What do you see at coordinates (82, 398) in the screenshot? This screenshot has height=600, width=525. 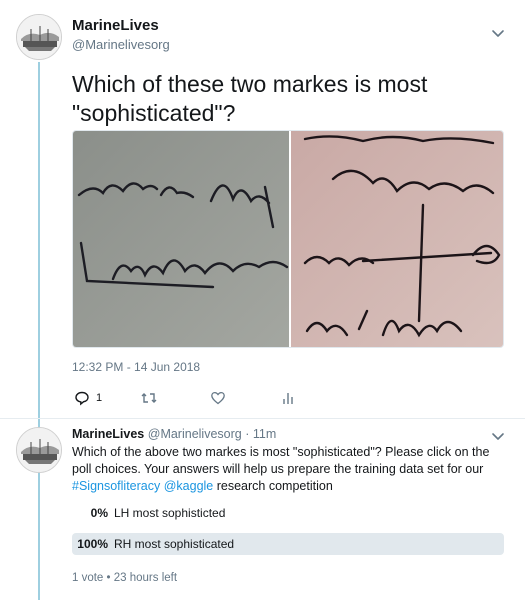 I see `reply-icon` at bounding box center [82, 398].